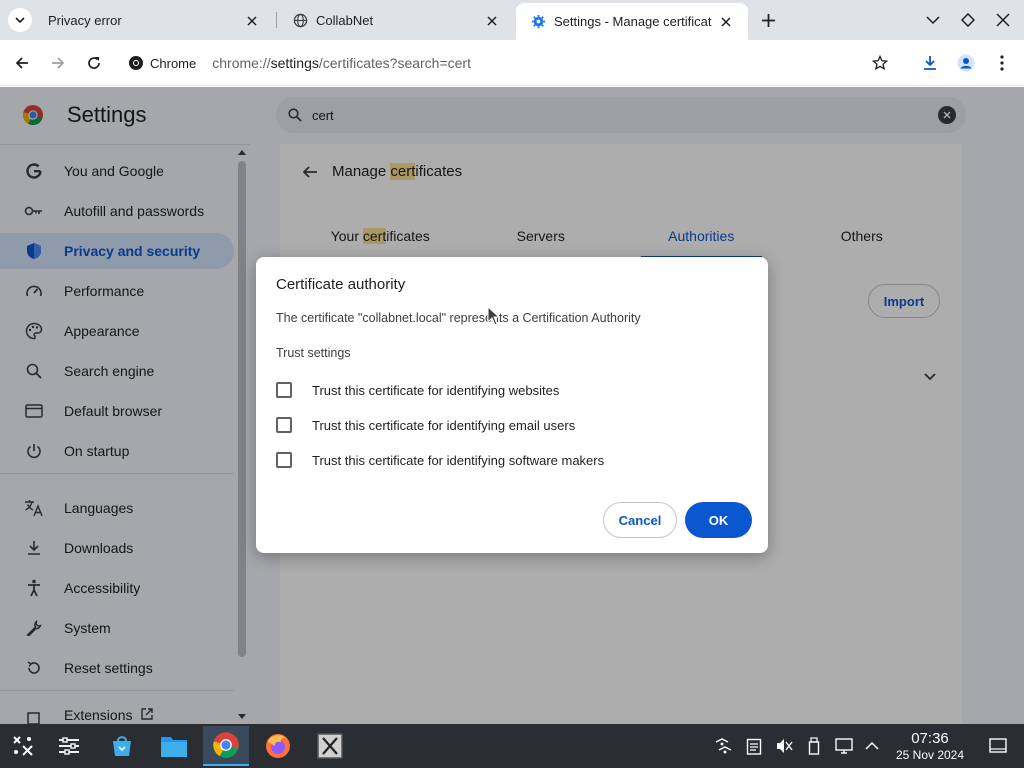 This screenshot has width=1024, height=768. I want to click on arrow-left-icon, so click(21, 63).